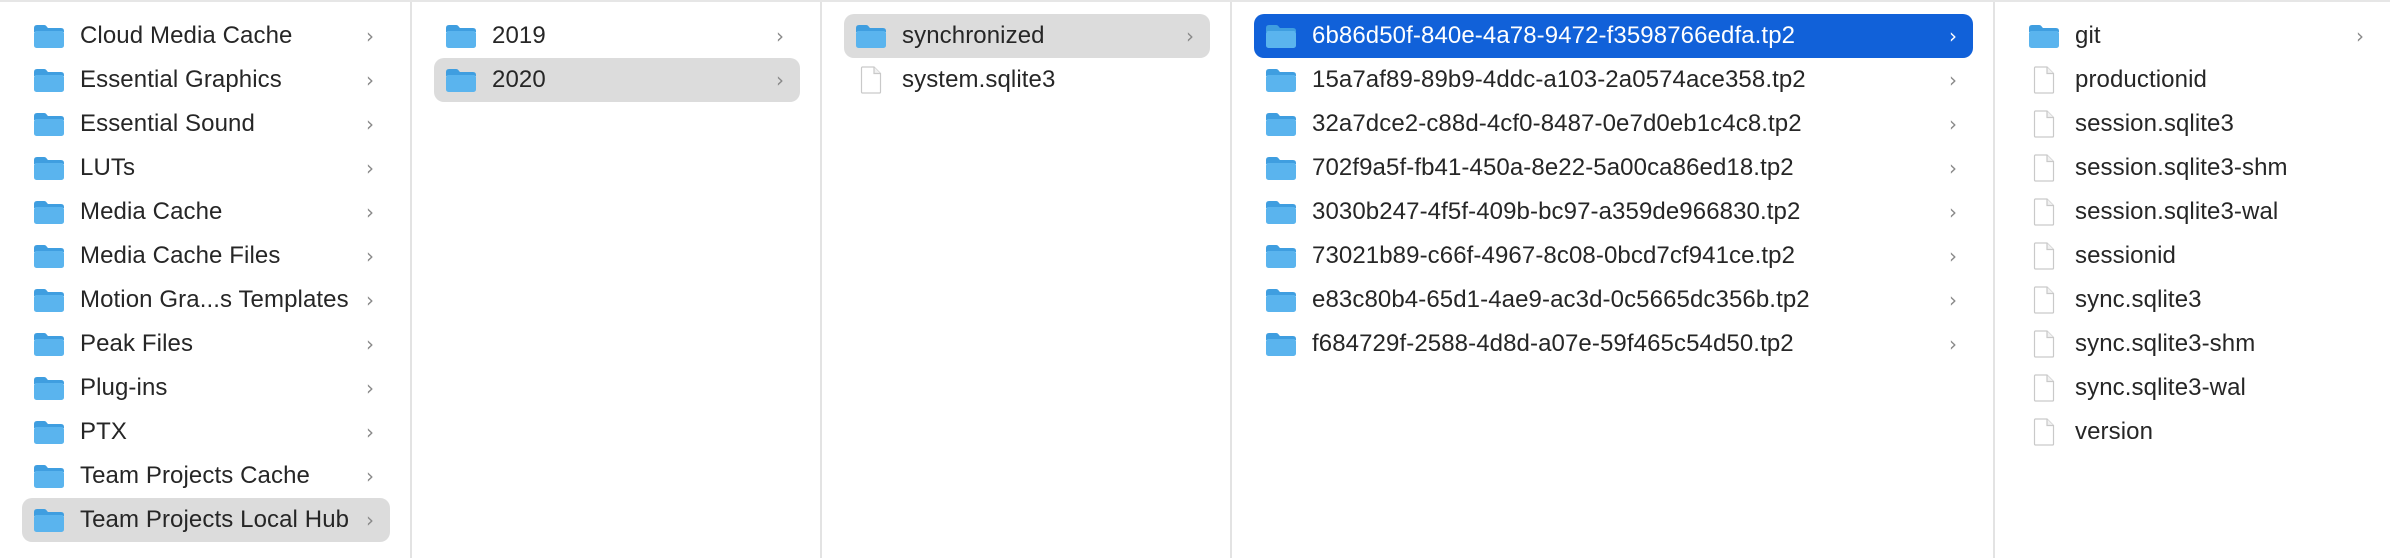 This screenshot has height=558, width=2390. I want to click on file-row: sync.sqlite3-wal, so click(2198, 388).